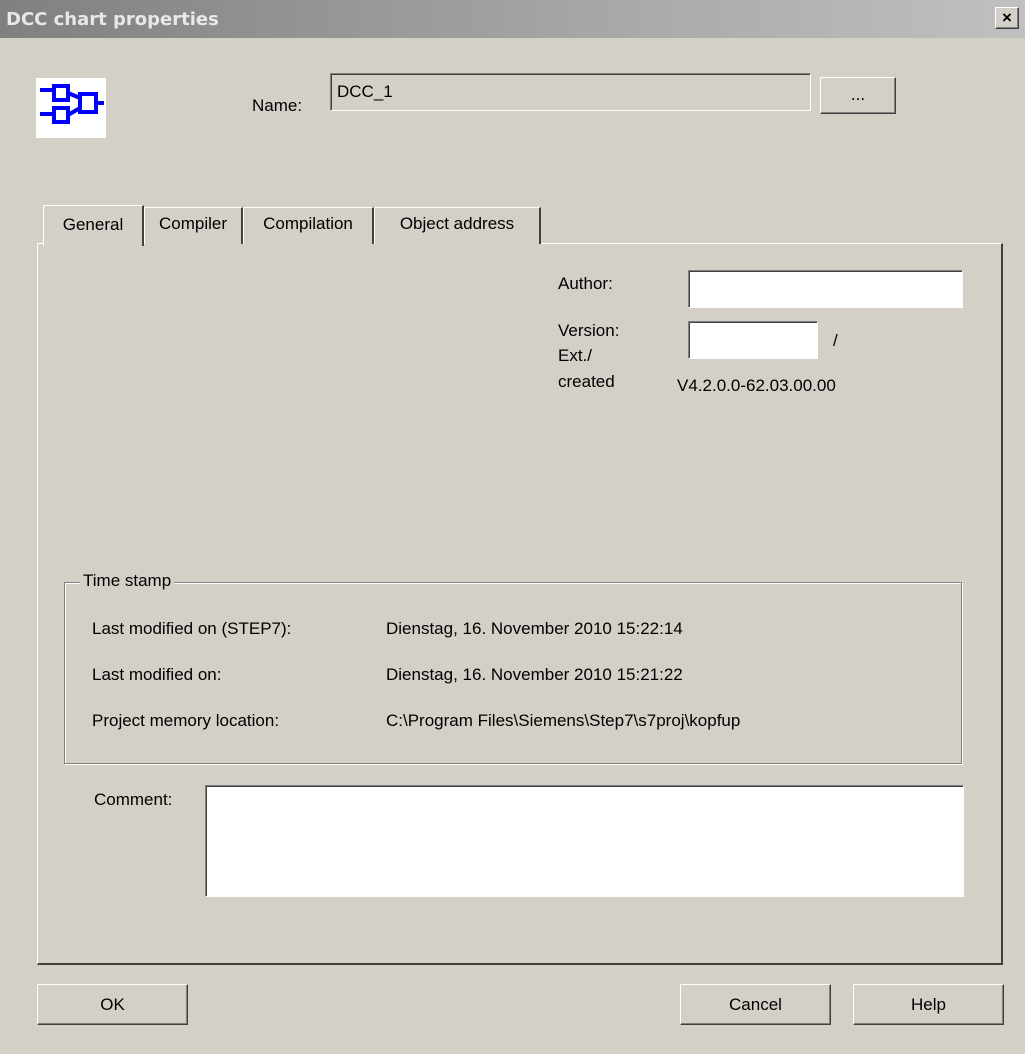  Describe the element at coordinates (365, 91) in the screenshot. I see `name-value: DCC_1` at that location.